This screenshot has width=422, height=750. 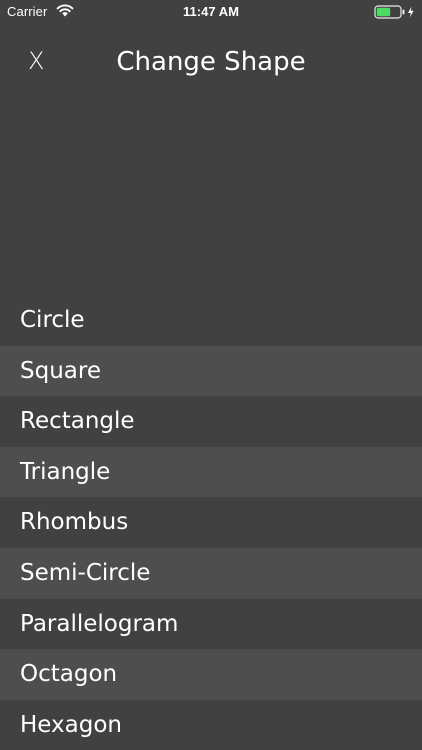 What do you see at coordinates (211, 674) in the screenshot?
I see `shape-option-octagon: Octagon` at bounding box center [211, 674].